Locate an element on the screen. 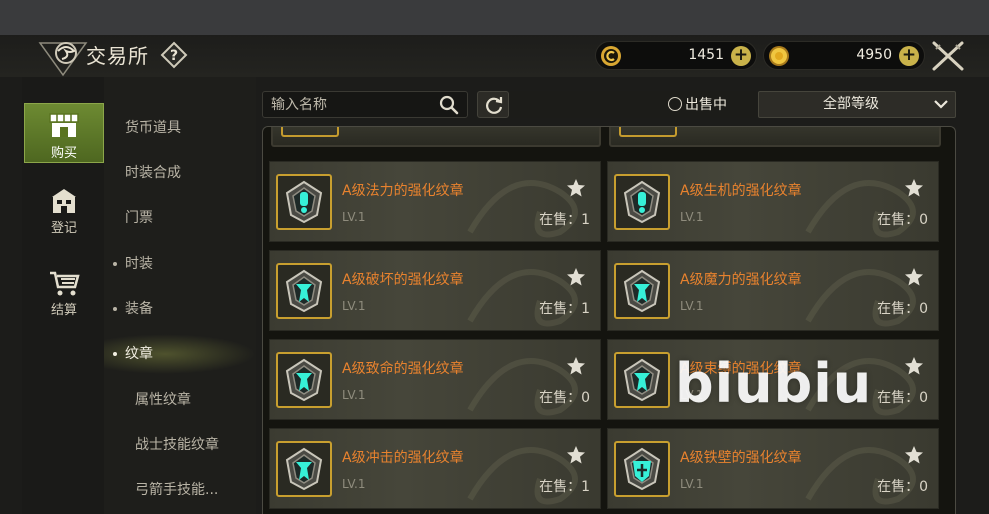  destruction-emblem-icon is located at coordinates (304, 291).